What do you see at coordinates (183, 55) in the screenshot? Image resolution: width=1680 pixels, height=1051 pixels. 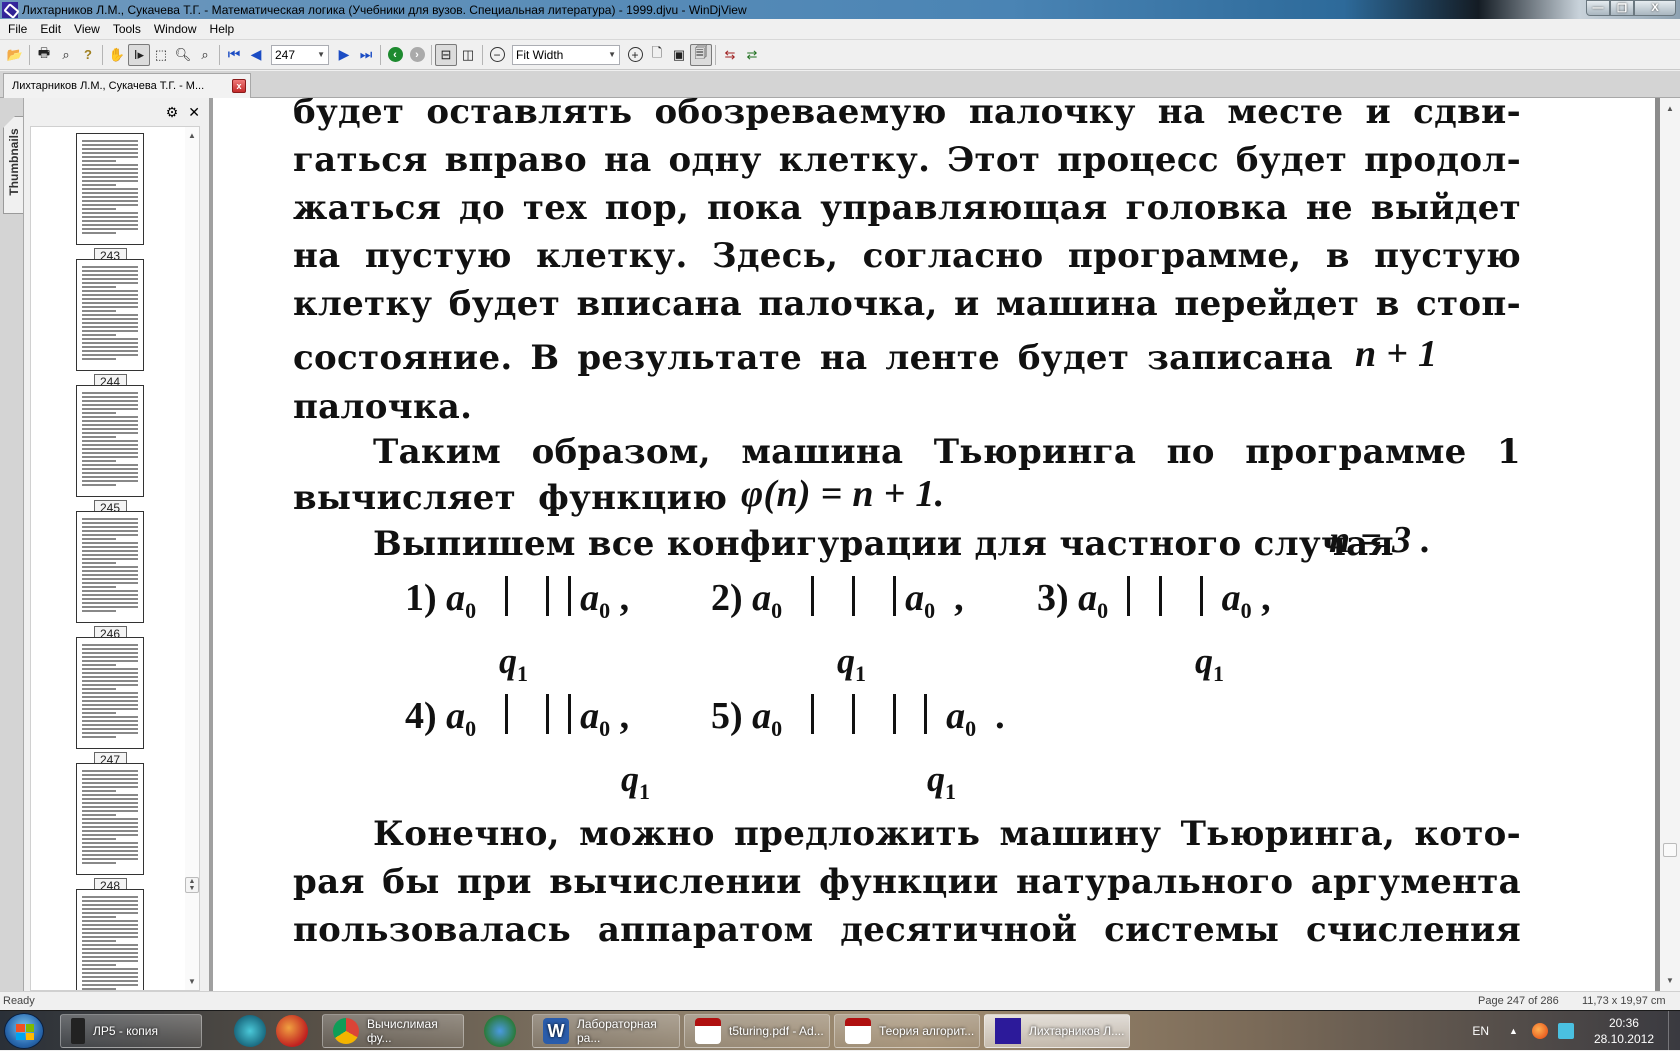 I see `zoom-icon: 🔍︎` at bounding box center [183, 55].